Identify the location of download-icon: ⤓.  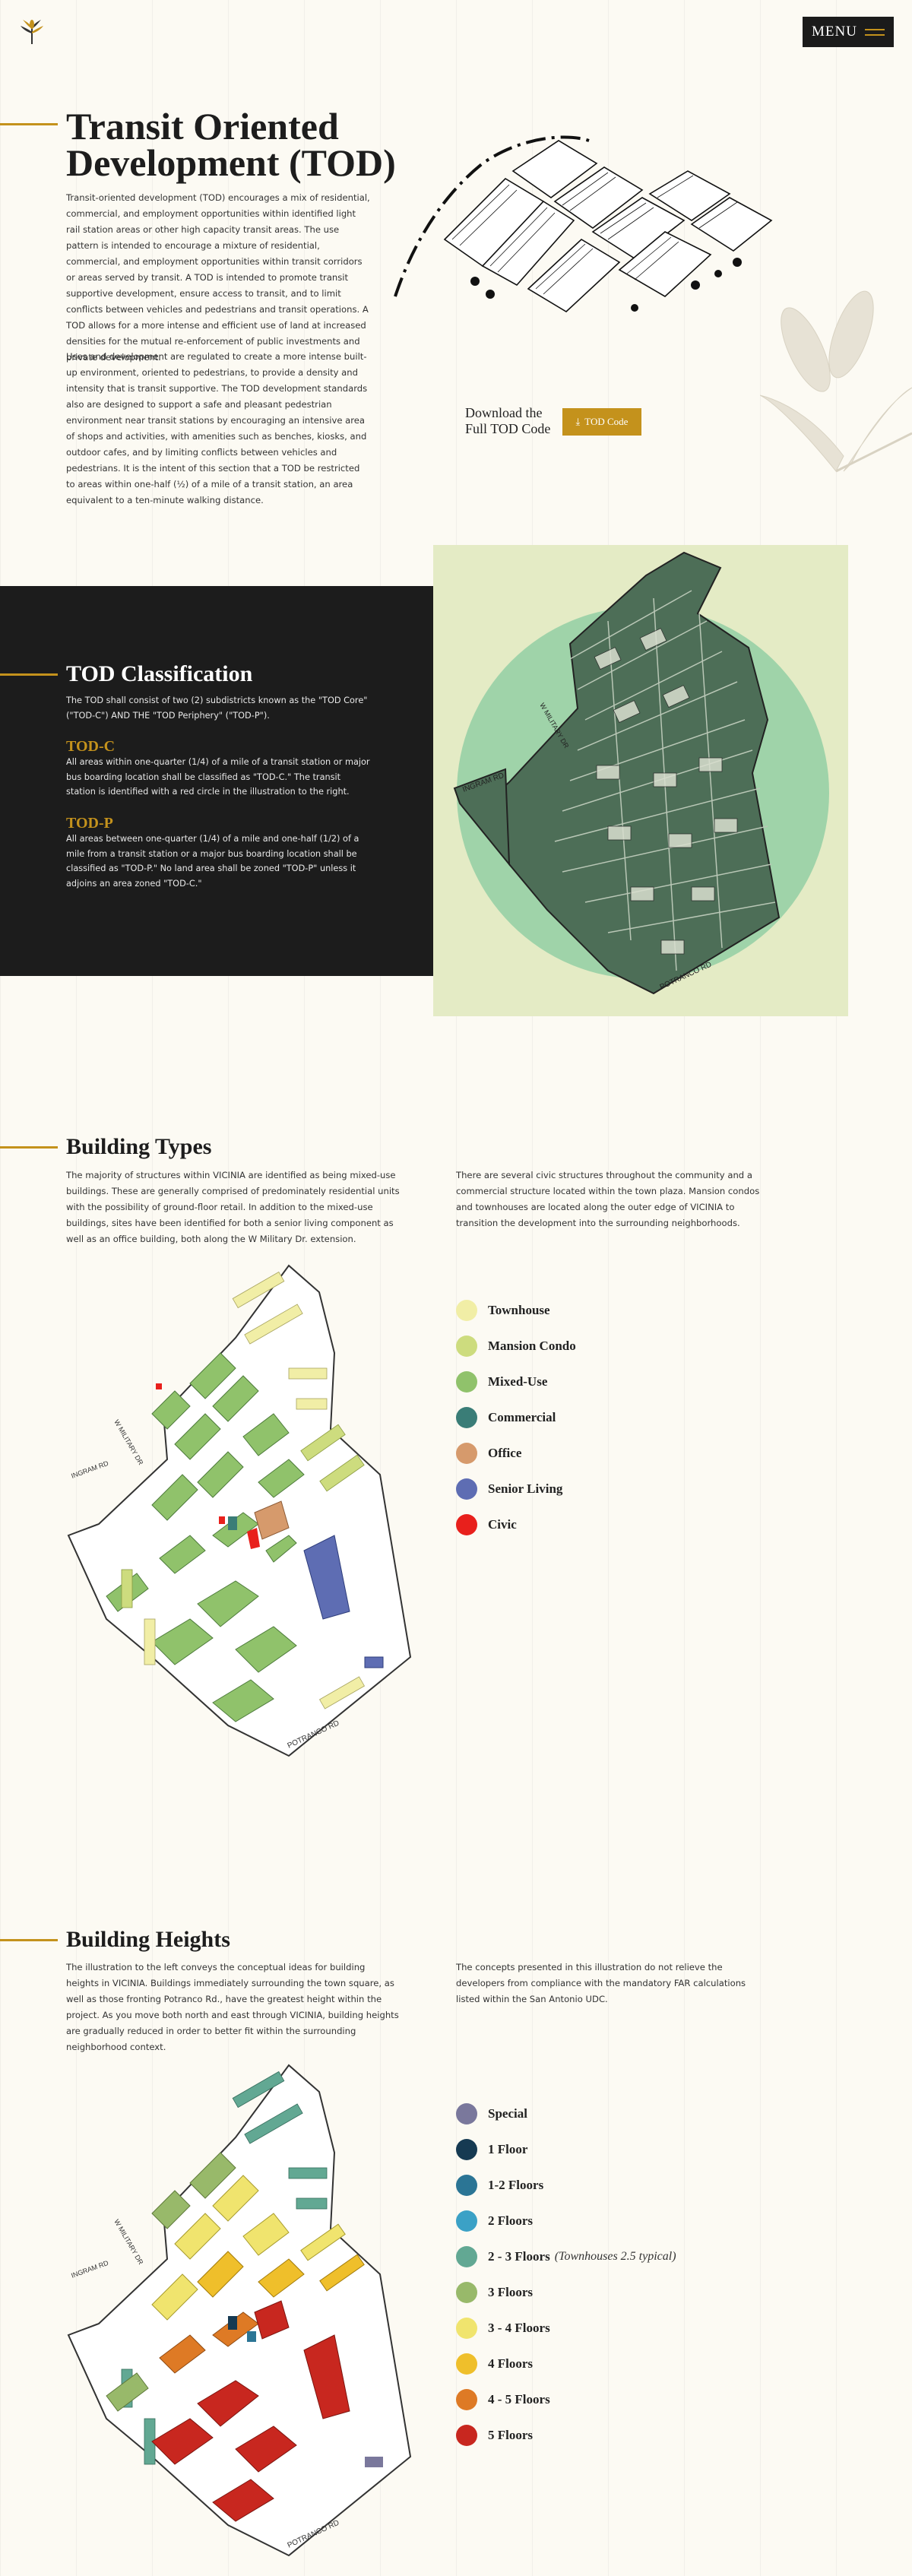
(578, 421).